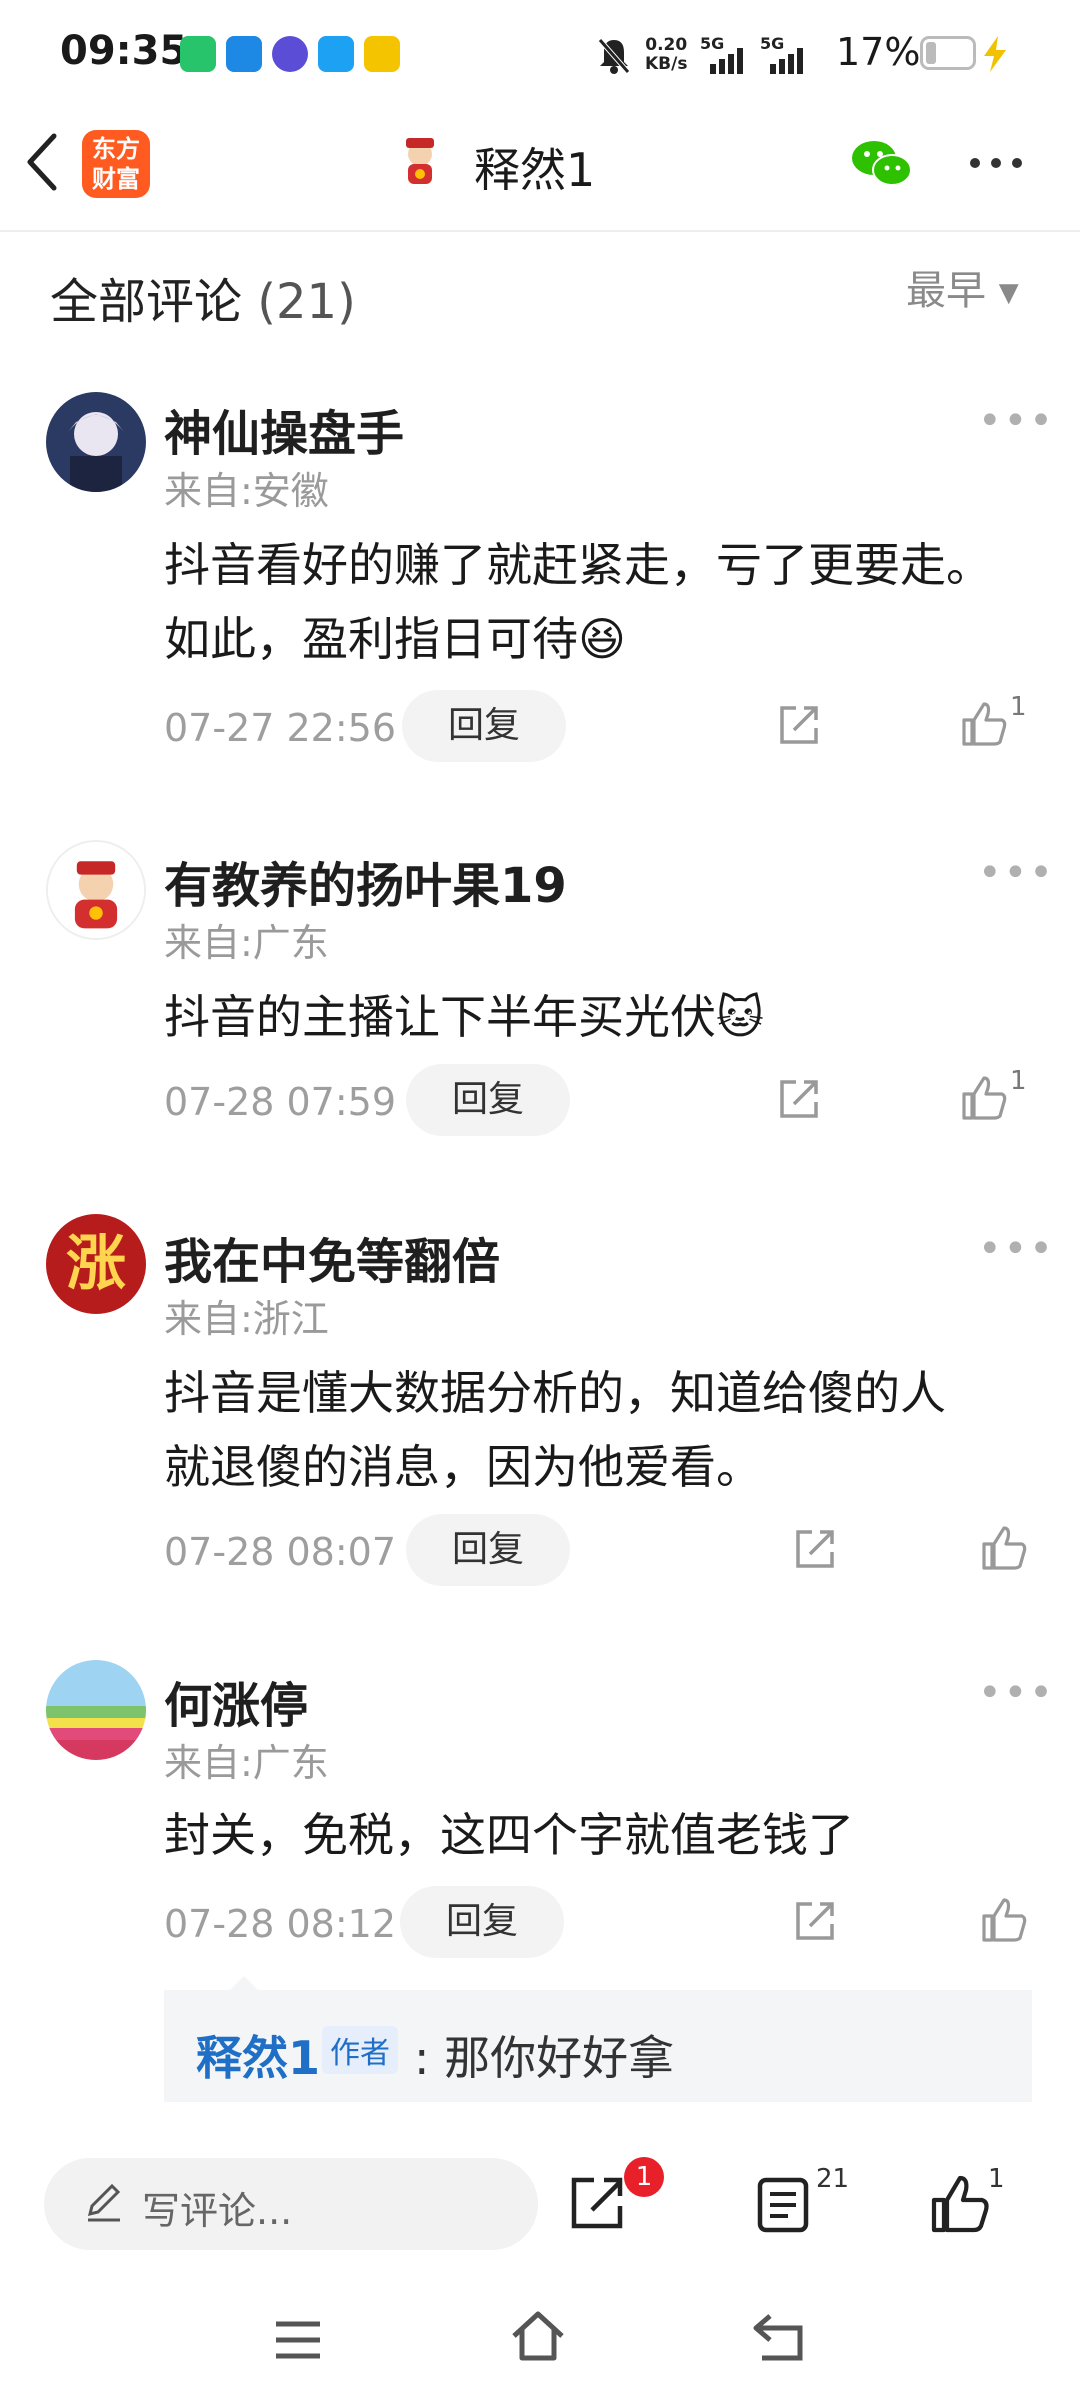 The height and width of the screenshot is (2400, 1080). I want to click on battery-icon, so click(948, 53).